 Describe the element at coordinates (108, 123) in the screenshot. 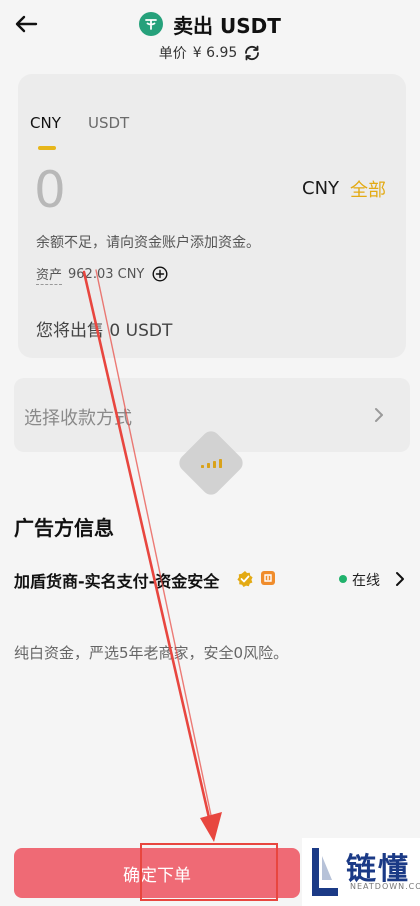

I see `tab-usdt: USDT` at that location.